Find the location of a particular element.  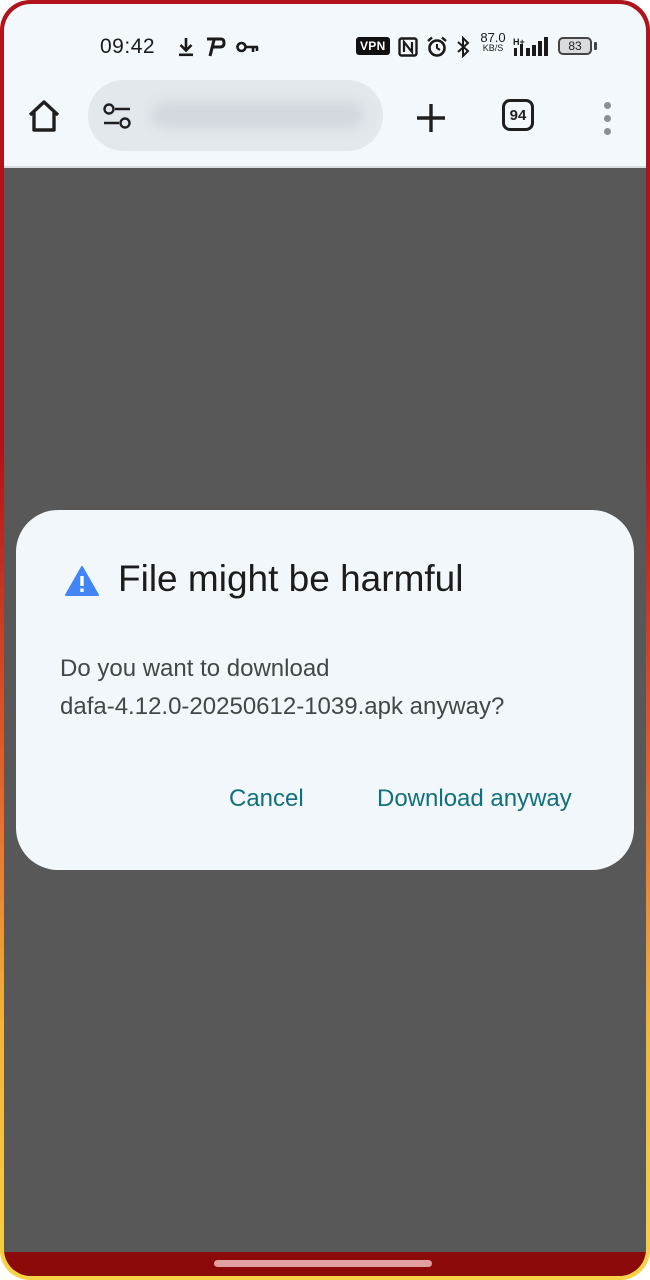

status-time: 09:42 is located at coordinates (128, 46).